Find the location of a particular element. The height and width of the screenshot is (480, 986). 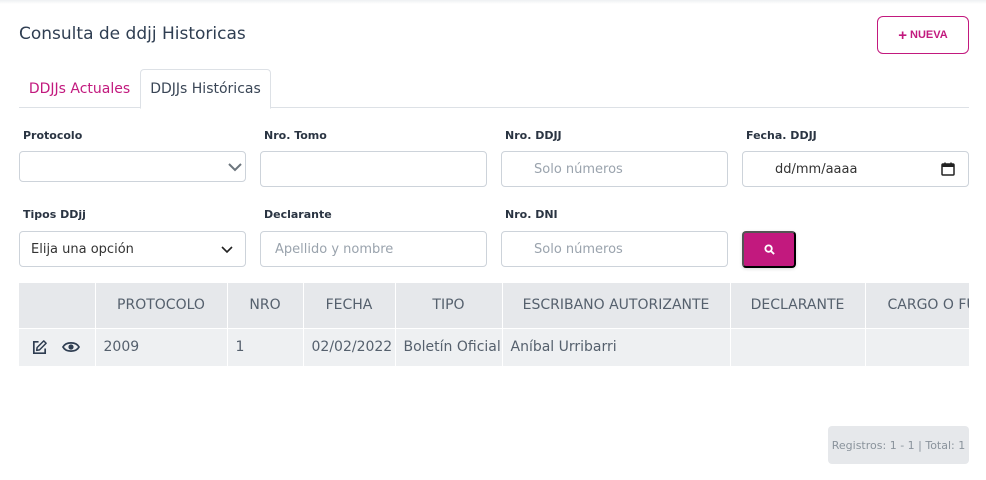

col-header-protocolo: PROTOCOLO is located at coordinates (161, 305).